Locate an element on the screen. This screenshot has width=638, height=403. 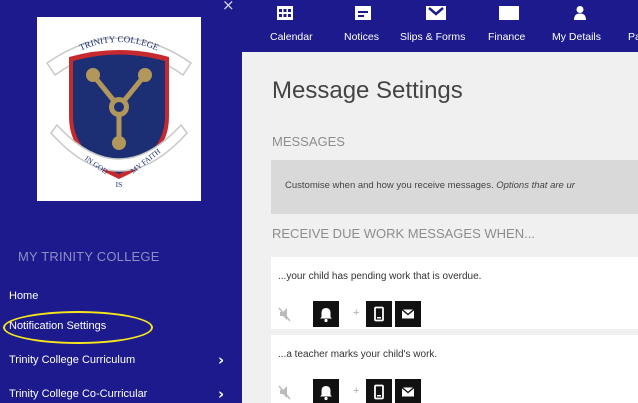
nav-my-details: My Details is located at coordinates (580, 26).